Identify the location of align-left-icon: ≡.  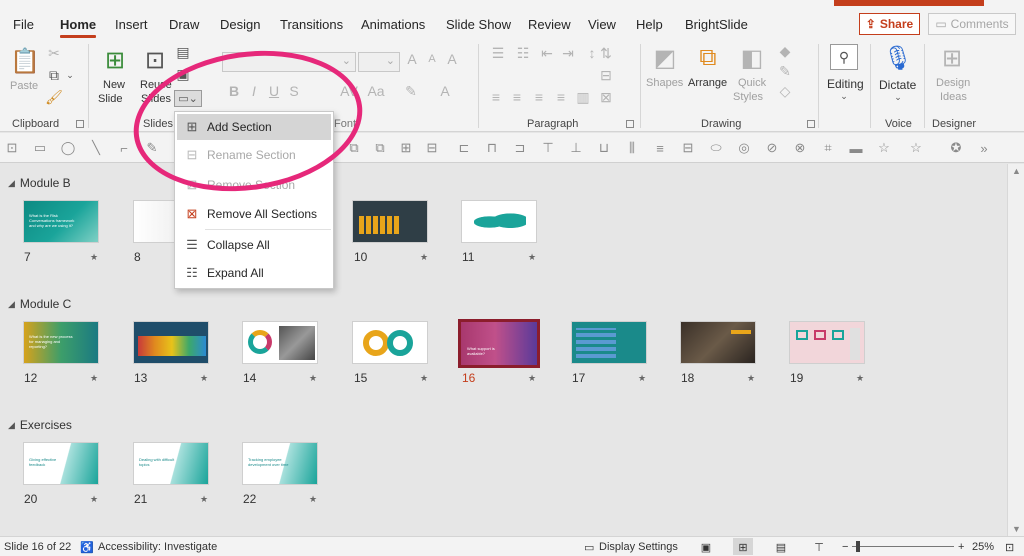
(496, 97).